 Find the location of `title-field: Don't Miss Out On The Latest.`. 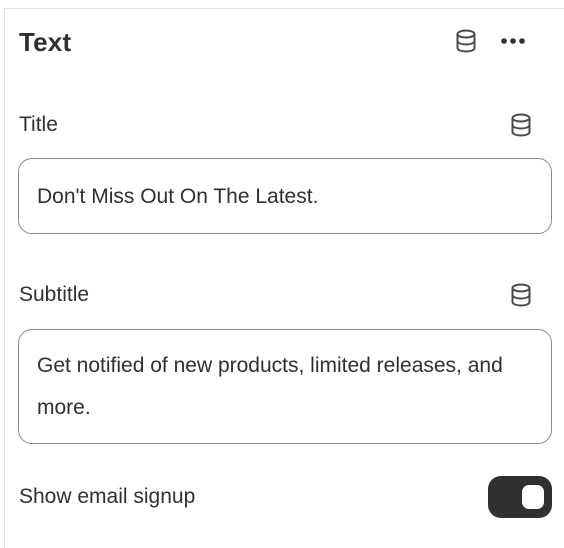

title-field: Don't Miss Out On The Latest. is located at coordinates (285, 196).